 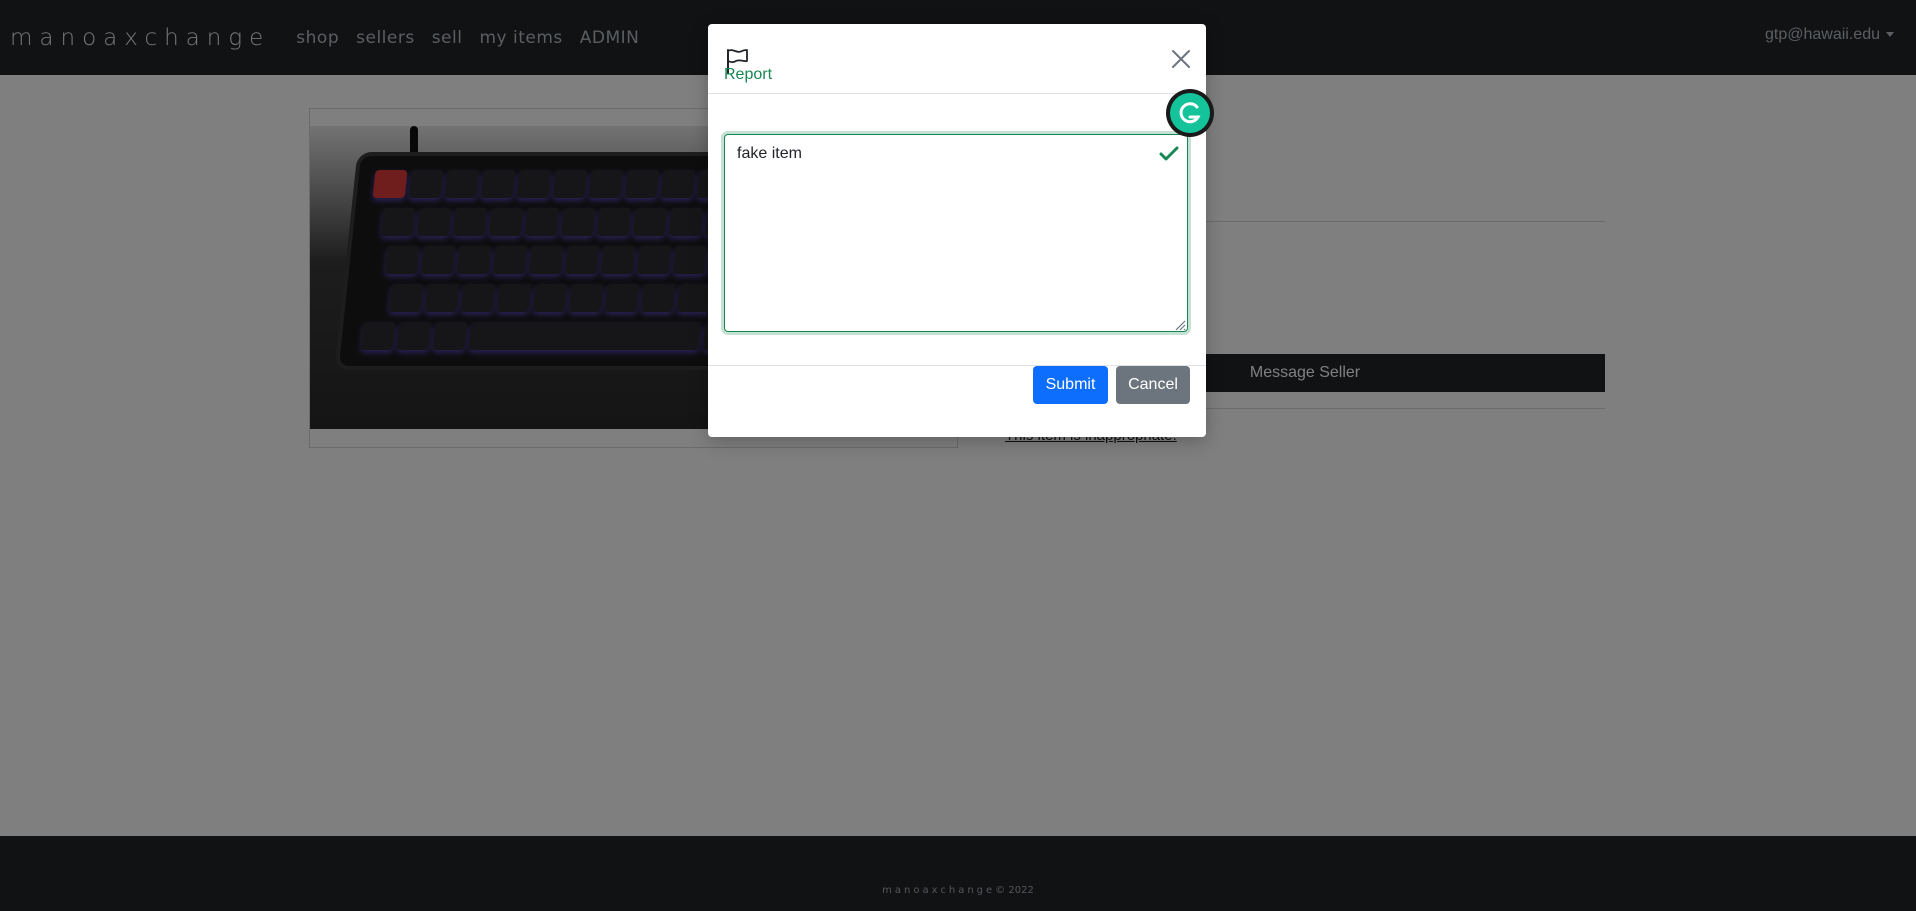 I want to click on resize-handle-icon, so click(x=1180, y=325).